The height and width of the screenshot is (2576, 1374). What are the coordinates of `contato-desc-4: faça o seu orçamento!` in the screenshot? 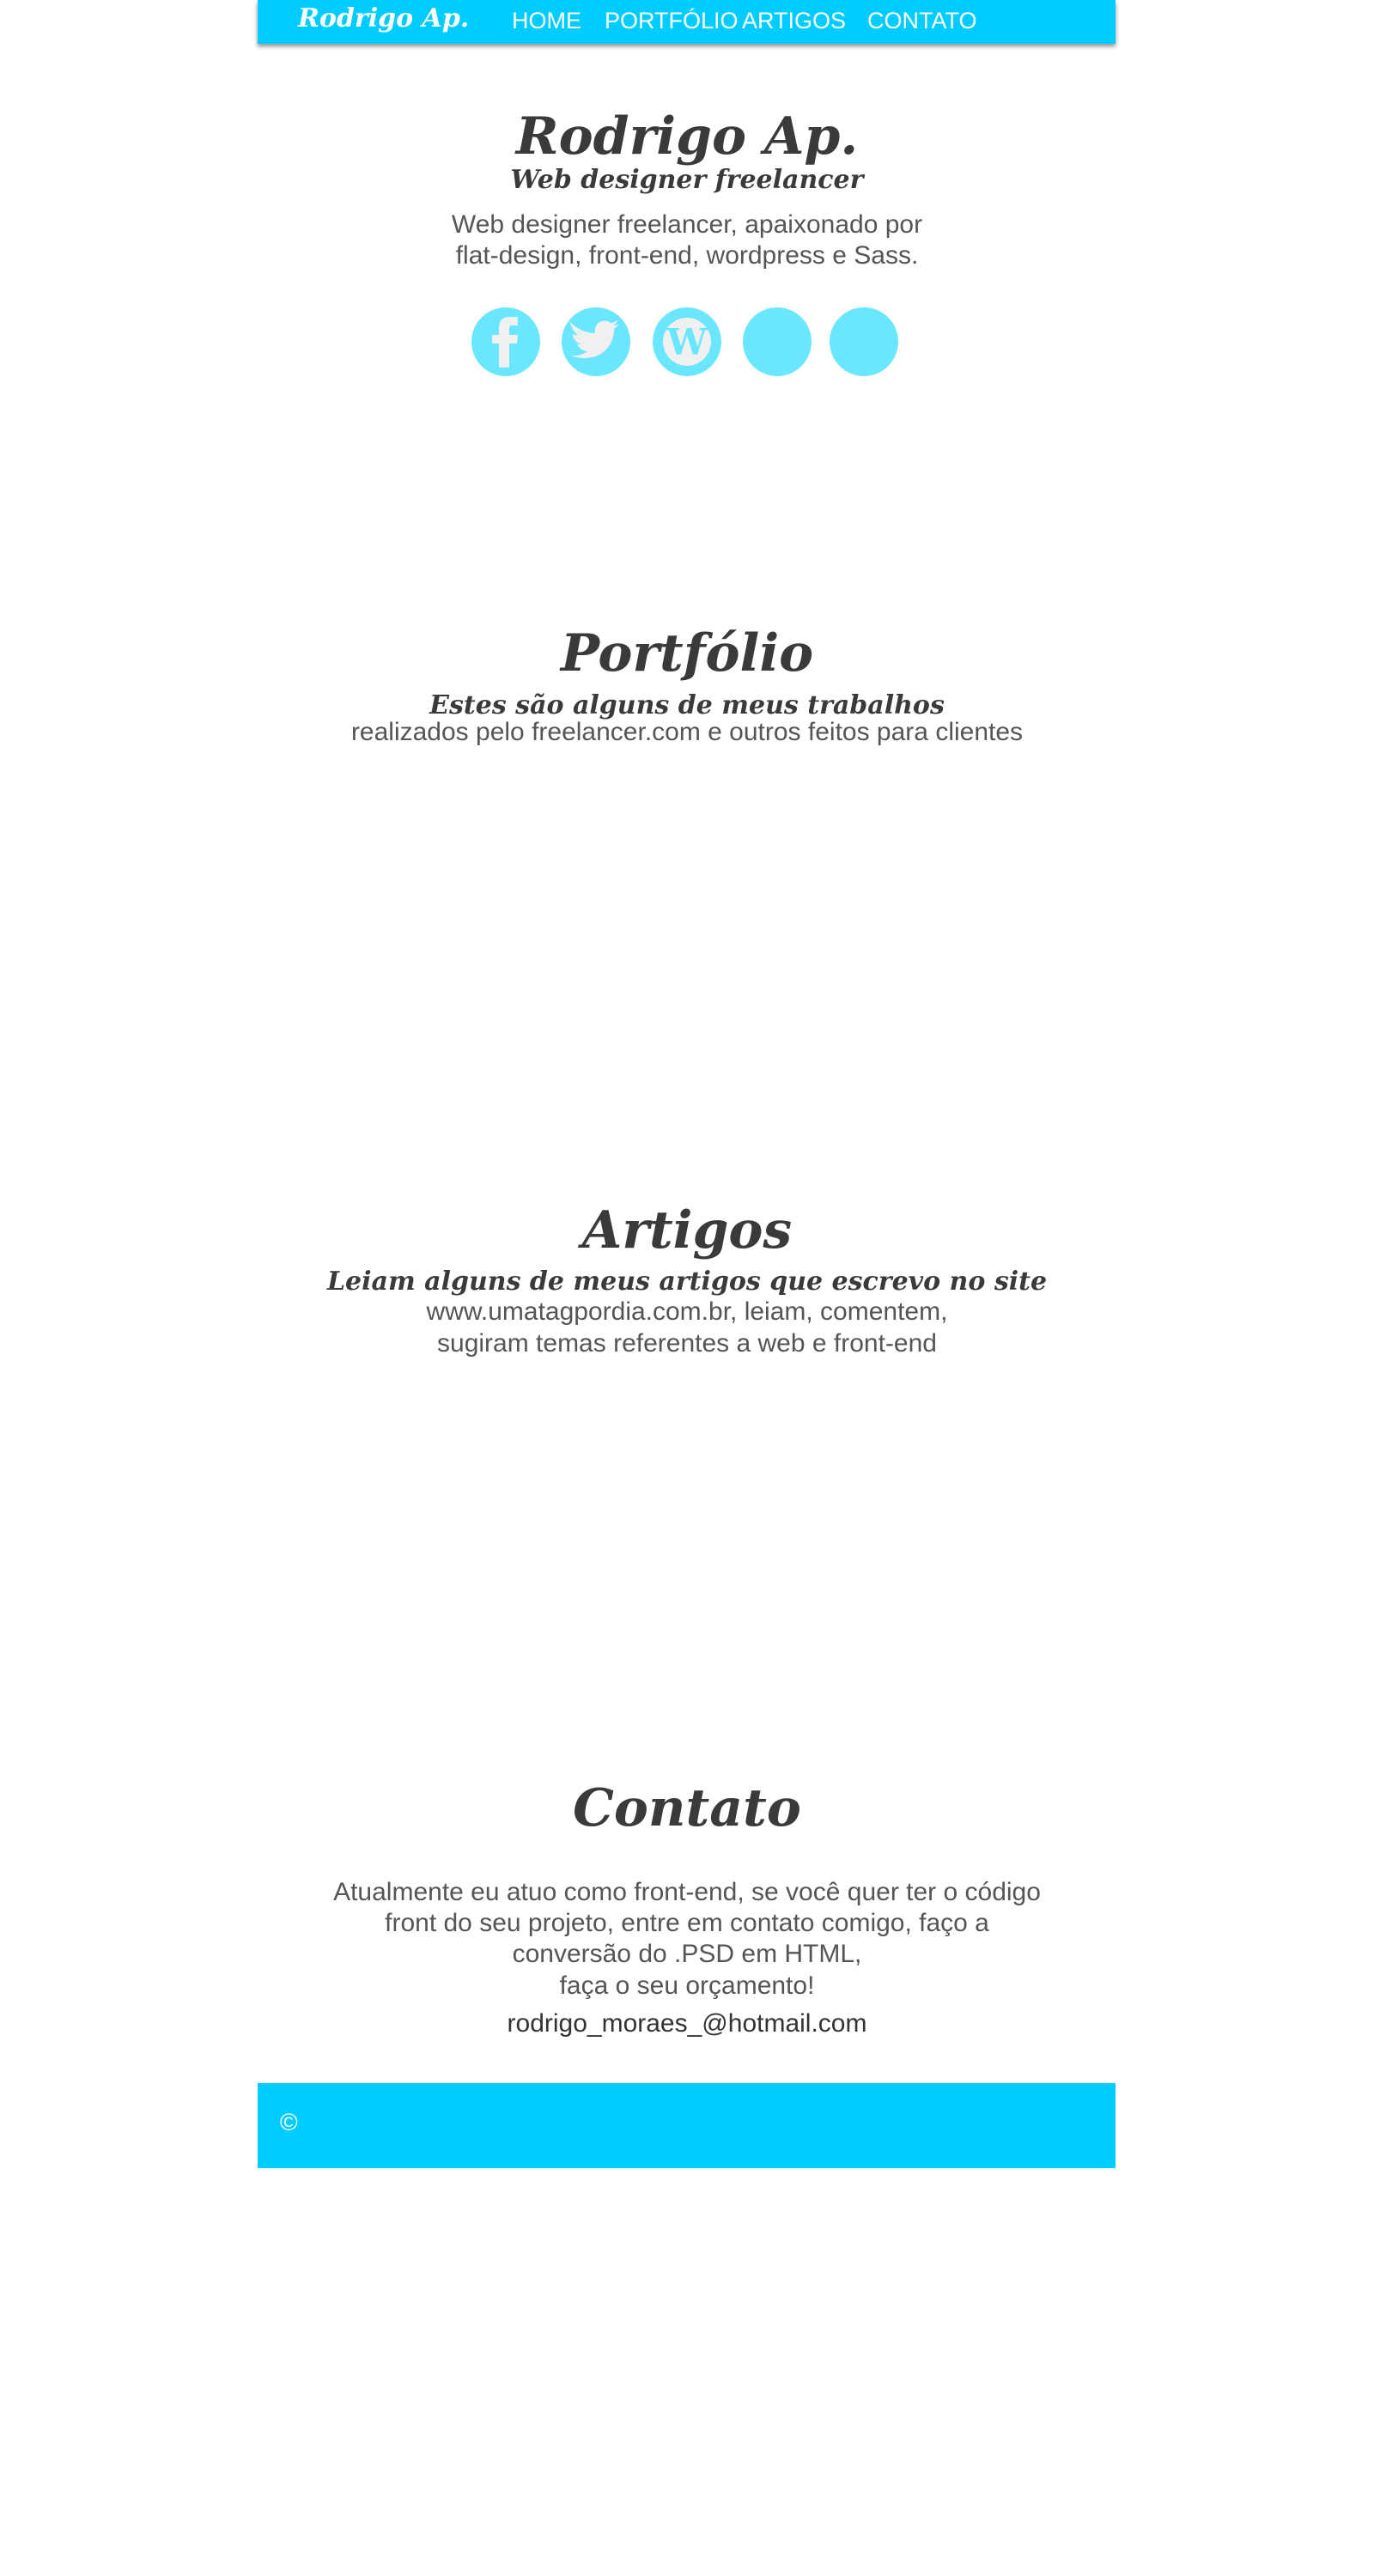 It's located at (687, 1985).